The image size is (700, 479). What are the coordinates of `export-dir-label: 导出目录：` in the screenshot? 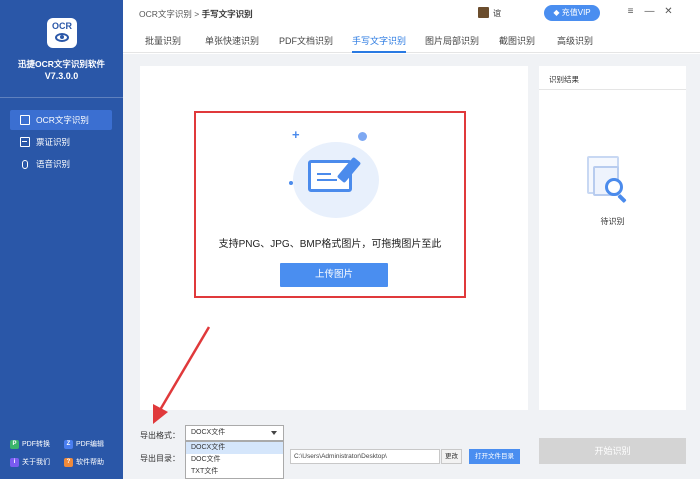 It's located at (160, 458).